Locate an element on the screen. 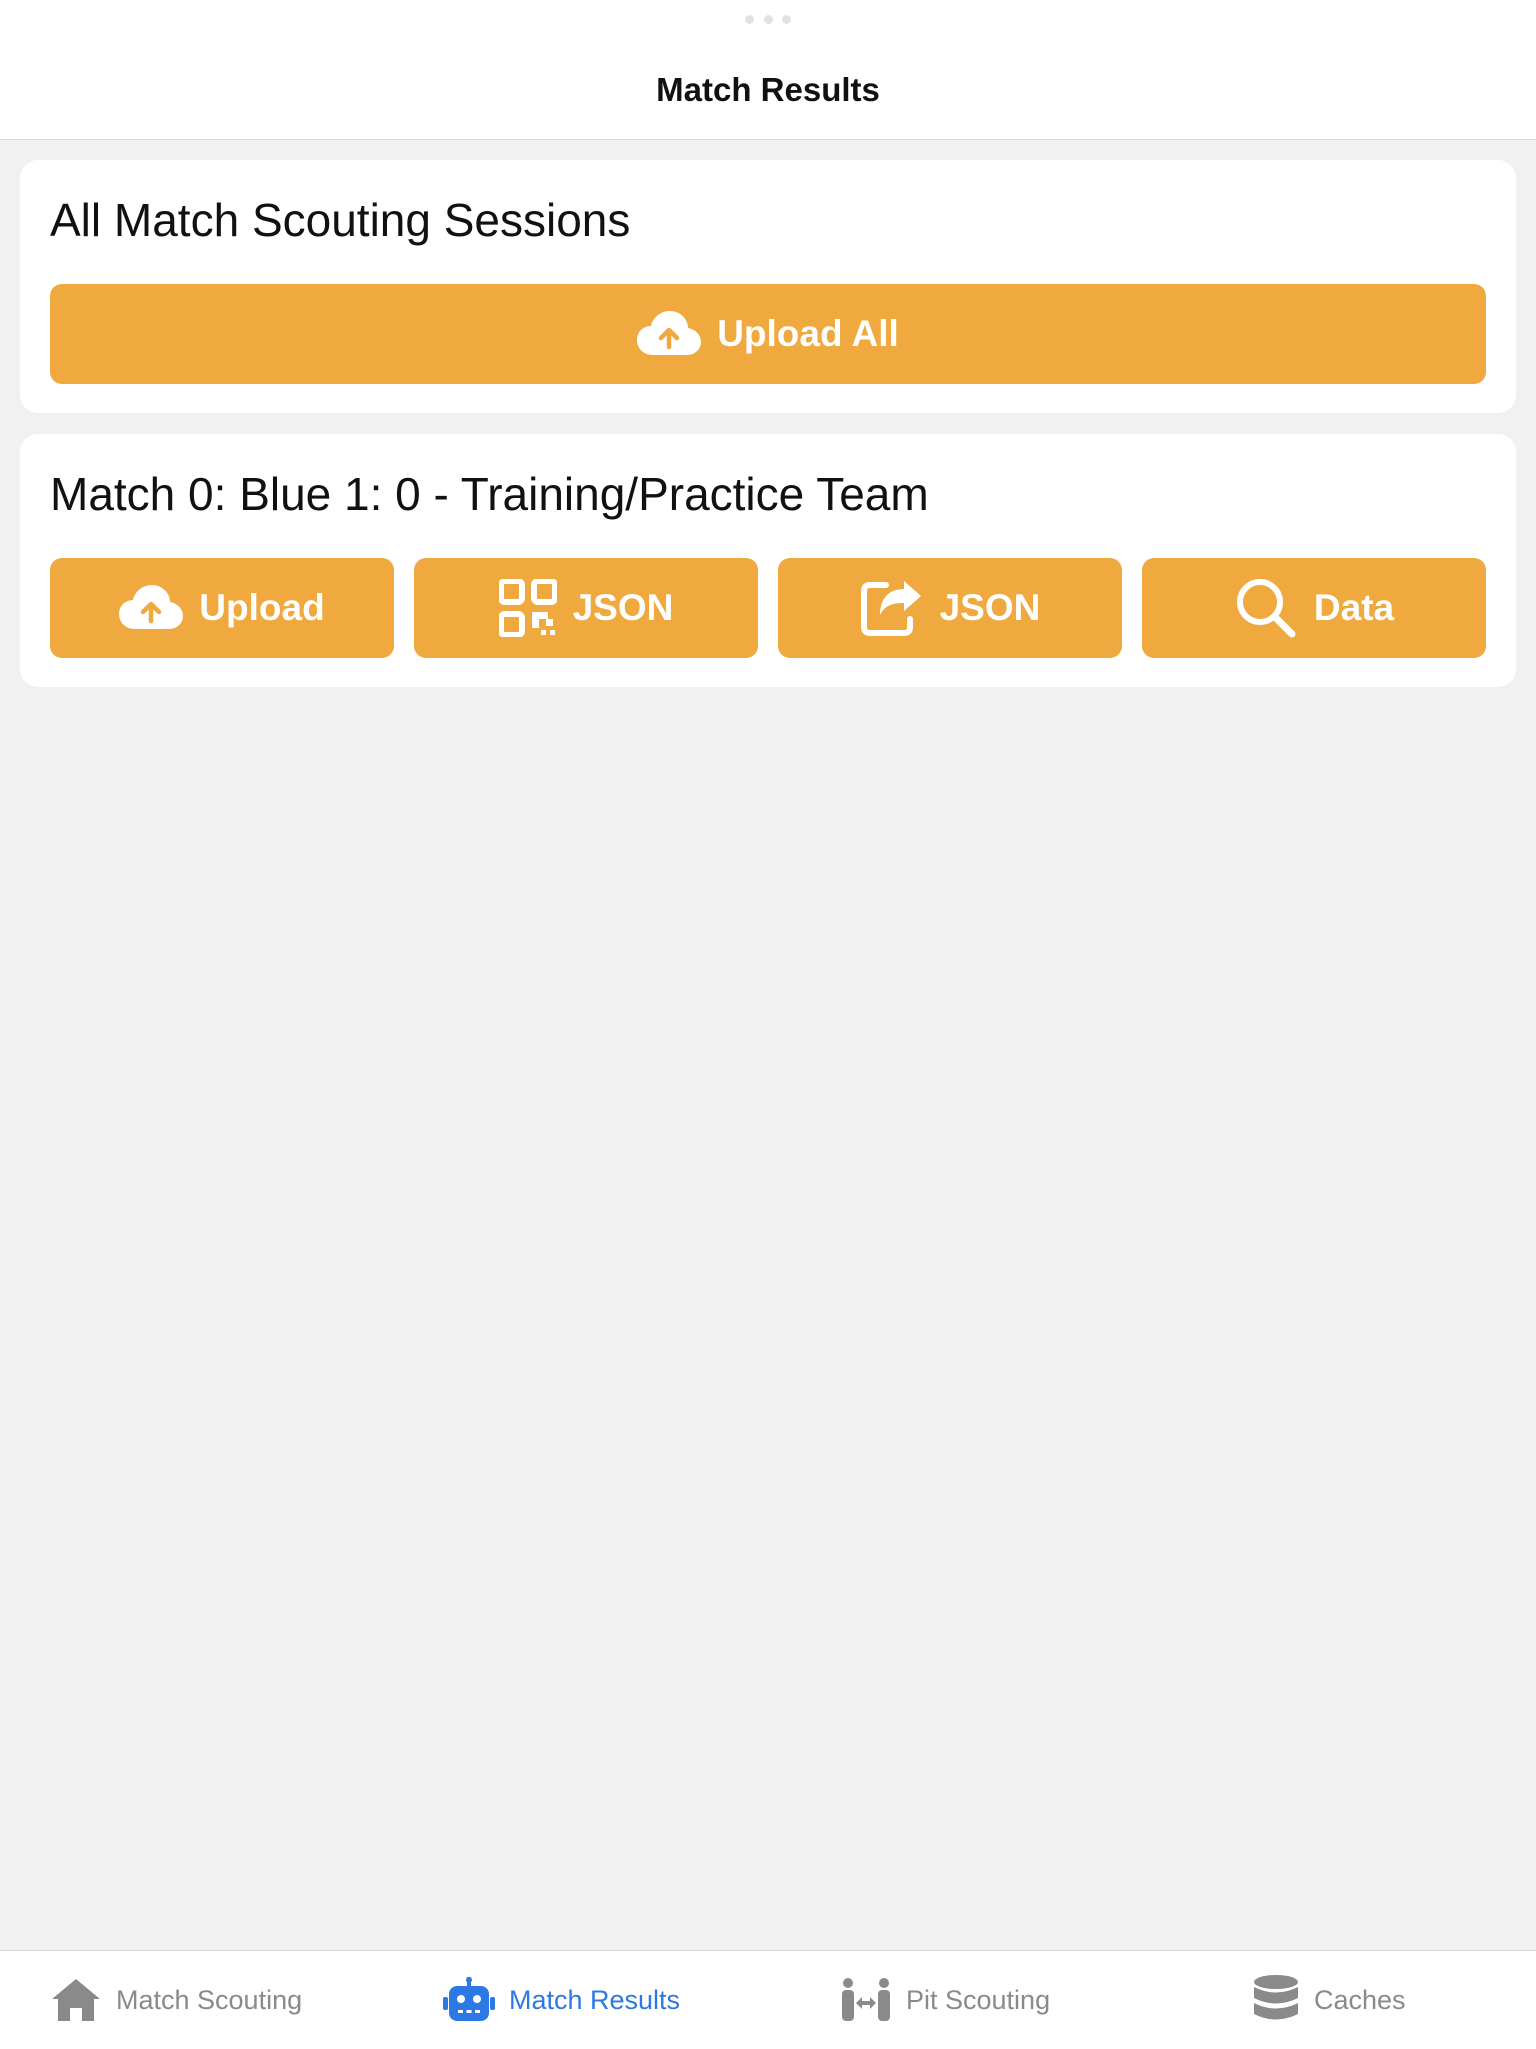  database-icon is located at coordinates (1276, 1997).